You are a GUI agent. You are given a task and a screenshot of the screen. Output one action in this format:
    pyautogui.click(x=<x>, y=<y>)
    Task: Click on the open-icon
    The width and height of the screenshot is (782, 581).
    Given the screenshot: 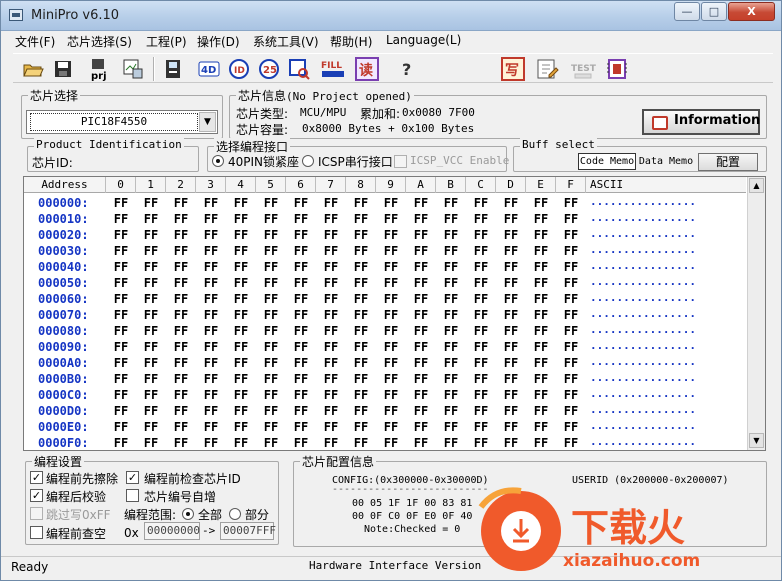 What is the action you would take?
    pyautogui.click(x=33, y=69)
    